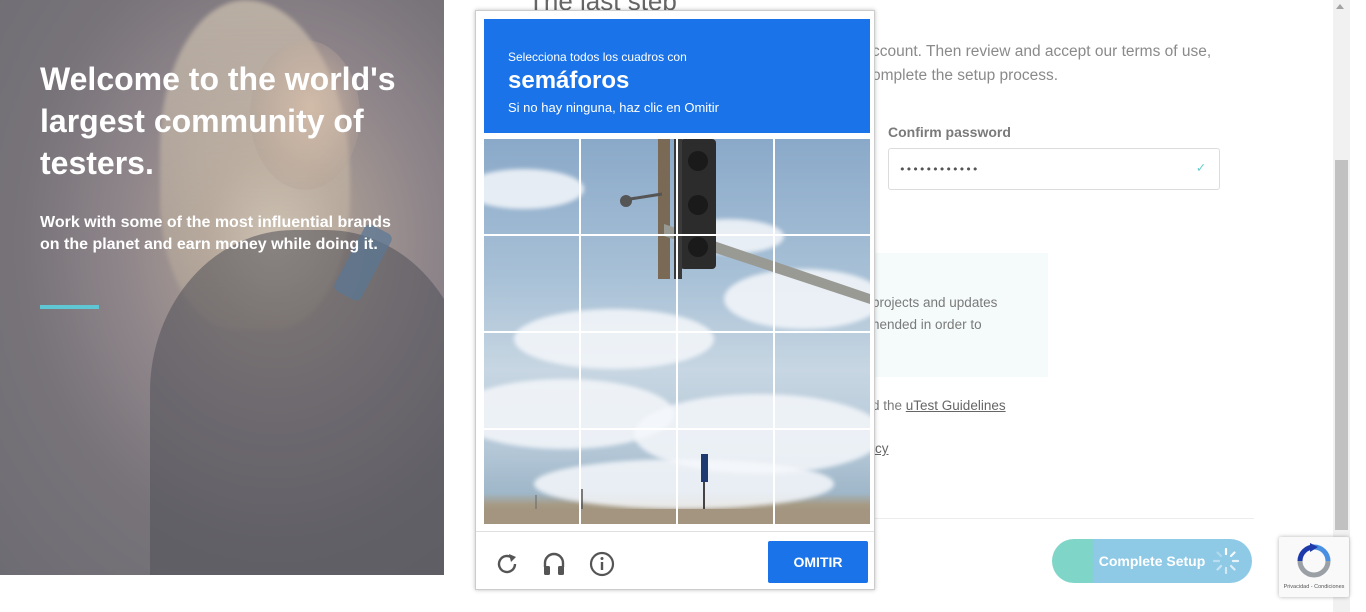 The width and height of the screenshot is (1366, 612). I want to click on complete-setup-button: Complete Setup, so click(1152, 561).